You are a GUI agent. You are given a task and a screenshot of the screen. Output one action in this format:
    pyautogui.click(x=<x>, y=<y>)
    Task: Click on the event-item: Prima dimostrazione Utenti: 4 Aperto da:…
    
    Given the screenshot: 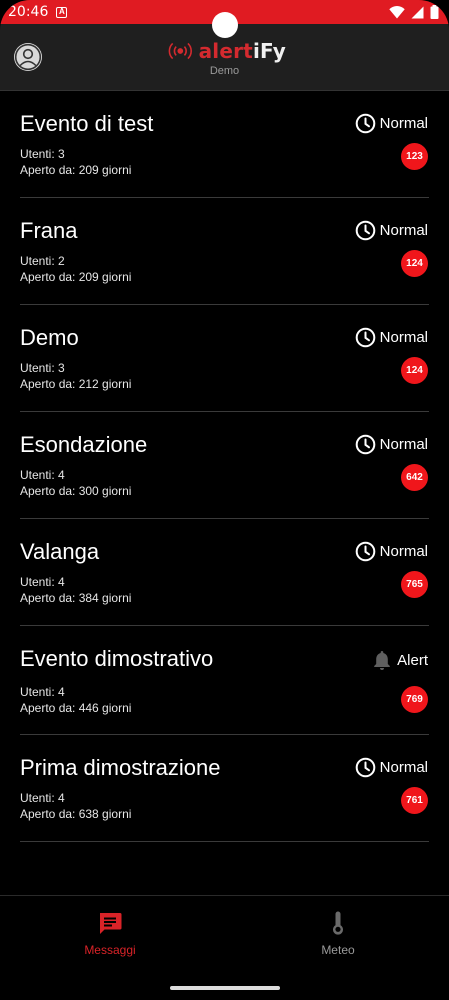 What is the action you would take?
    pyautogui.click(x=224, y=788)
    